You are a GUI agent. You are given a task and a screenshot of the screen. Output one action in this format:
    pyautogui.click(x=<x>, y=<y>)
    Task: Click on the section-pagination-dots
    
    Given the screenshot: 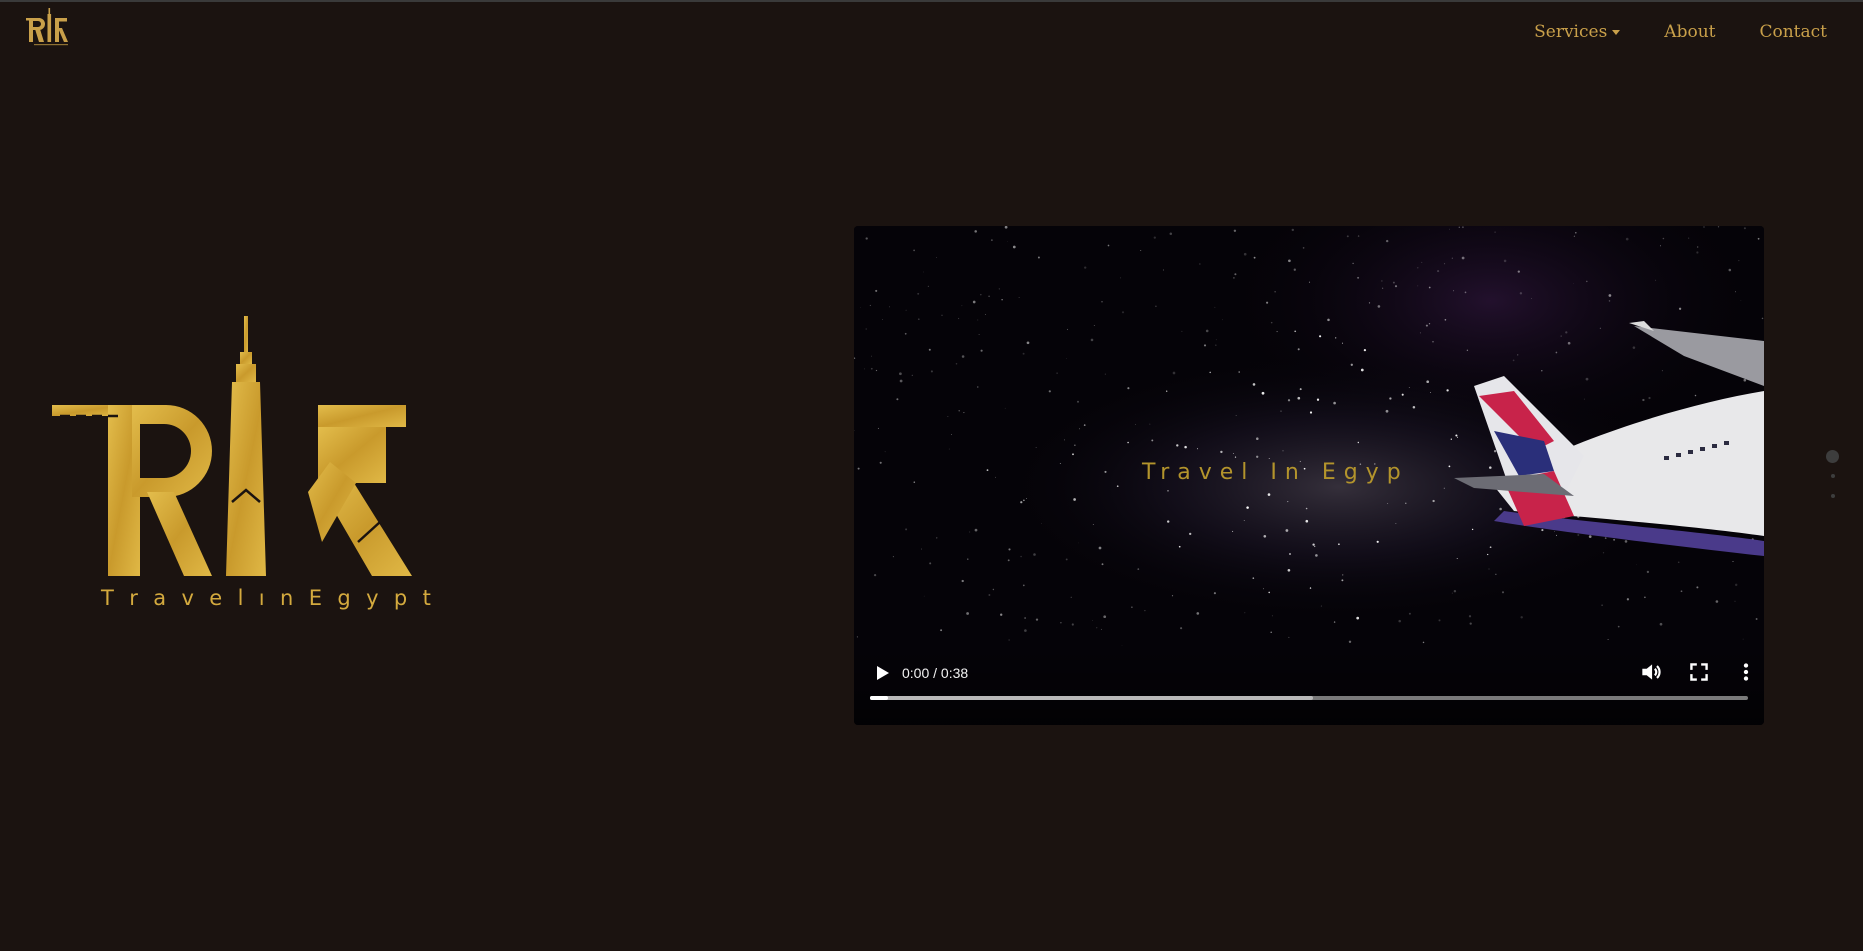 What is the action you would take?
    pyautogui.click(x=1833, y=476)
    